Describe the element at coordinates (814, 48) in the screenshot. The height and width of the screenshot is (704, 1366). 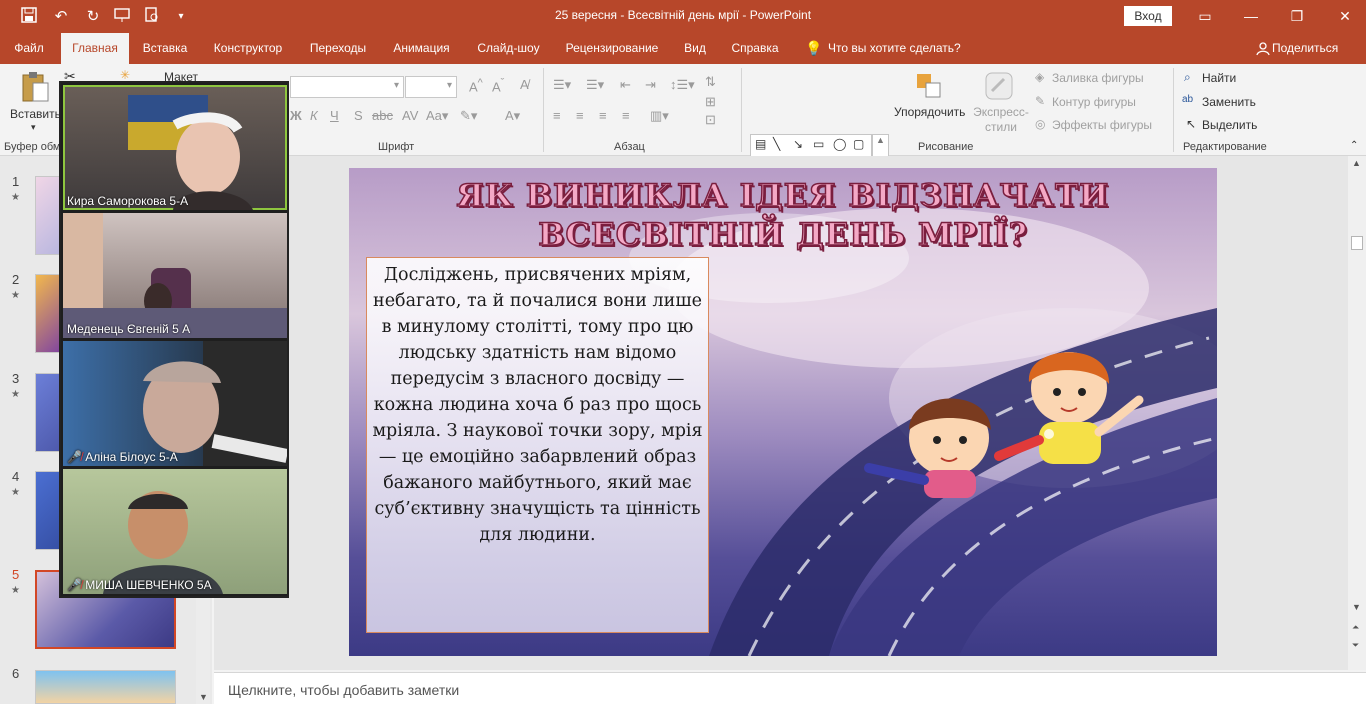
I see `lightbulb-icon: 💡` at that location.